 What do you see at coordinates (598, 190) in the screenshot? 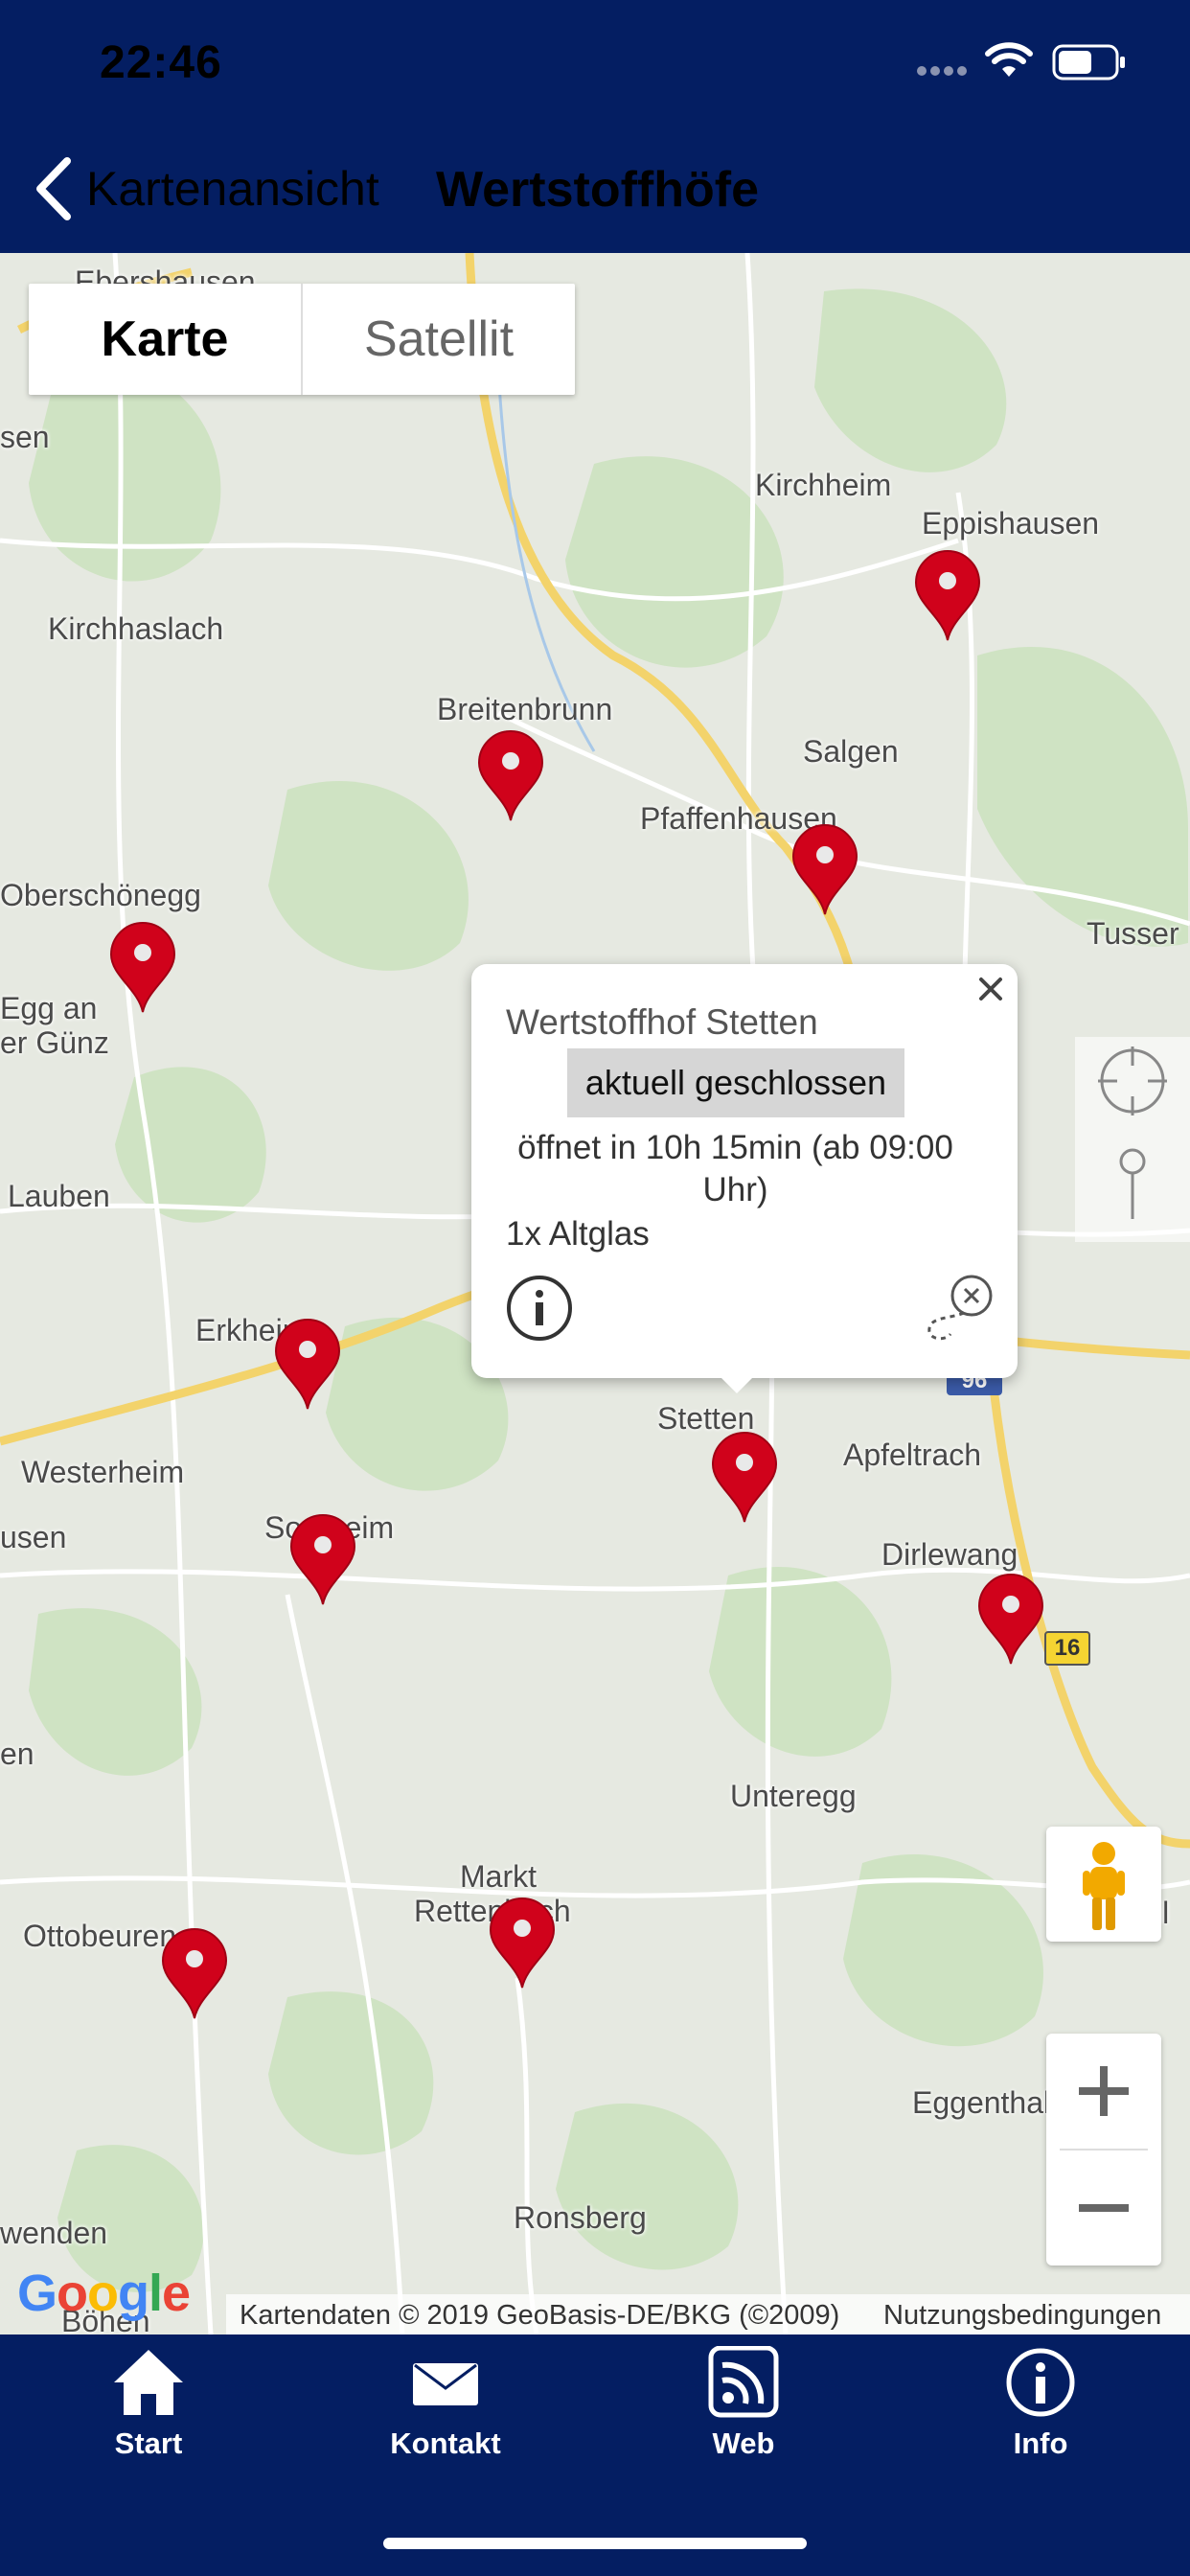
I see `page-title: Wertstoffhöfe` at bounding box center [598, 190].